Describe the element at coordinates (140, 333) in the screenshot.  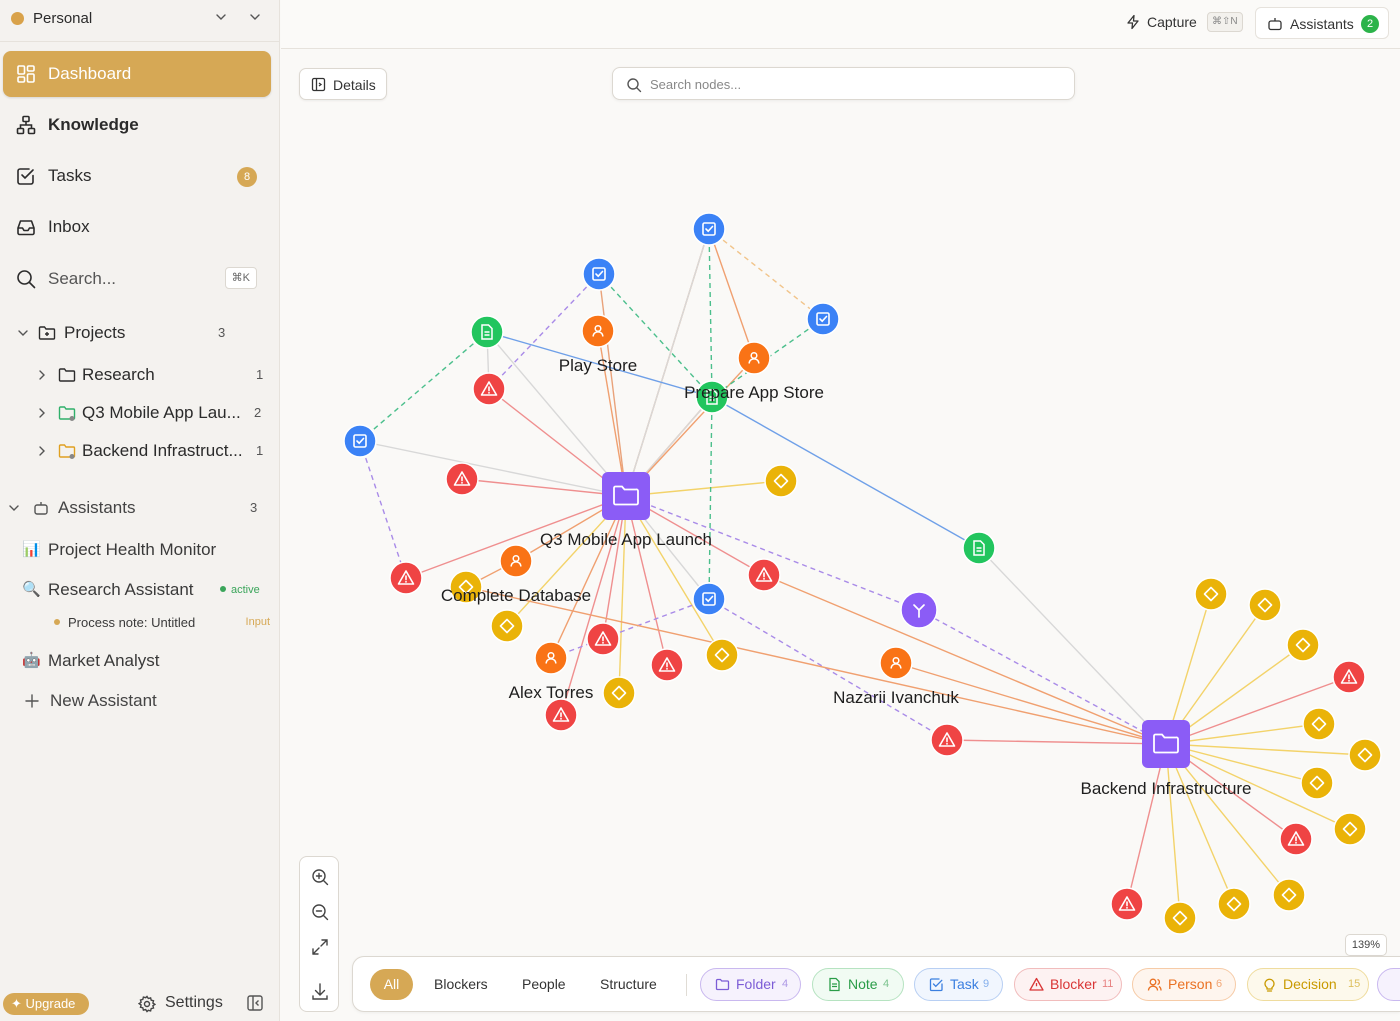
I see `projects-section: Projects 3` at that location.